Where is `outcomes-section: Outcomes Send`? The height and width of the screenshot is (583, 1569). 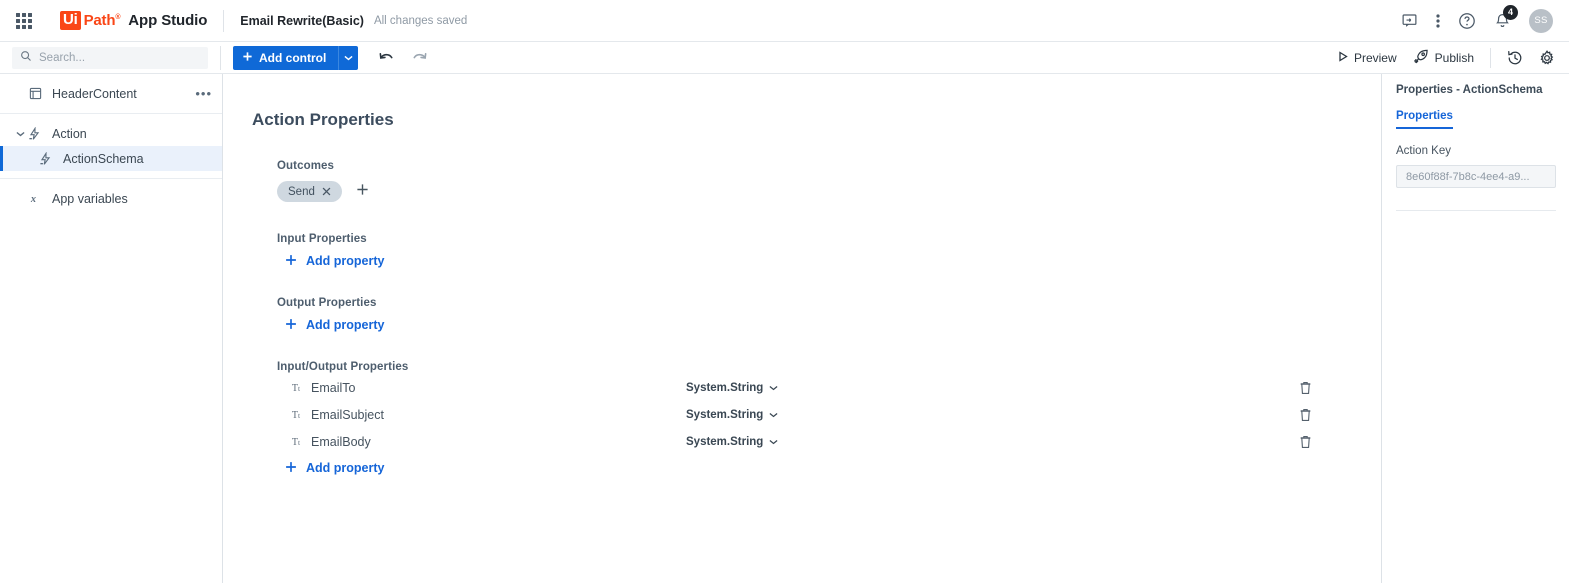 outcomes-section: Outcomes Send is located at coordinates (829, 181).